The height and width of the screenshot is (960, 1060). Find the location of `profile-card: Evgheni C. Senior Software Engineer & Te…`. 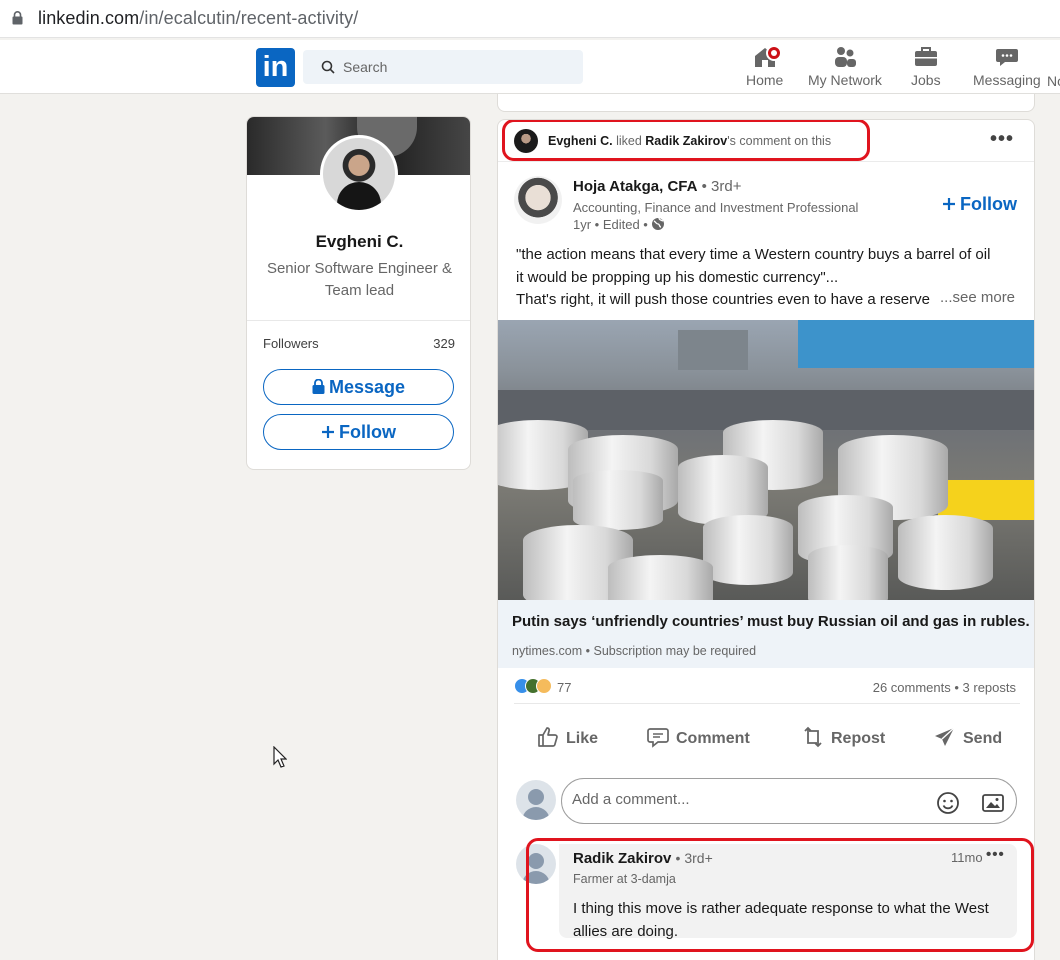

profile-card: Evgheni C. Senior Software Engineer & Te… is located at coordinates (358, 293).